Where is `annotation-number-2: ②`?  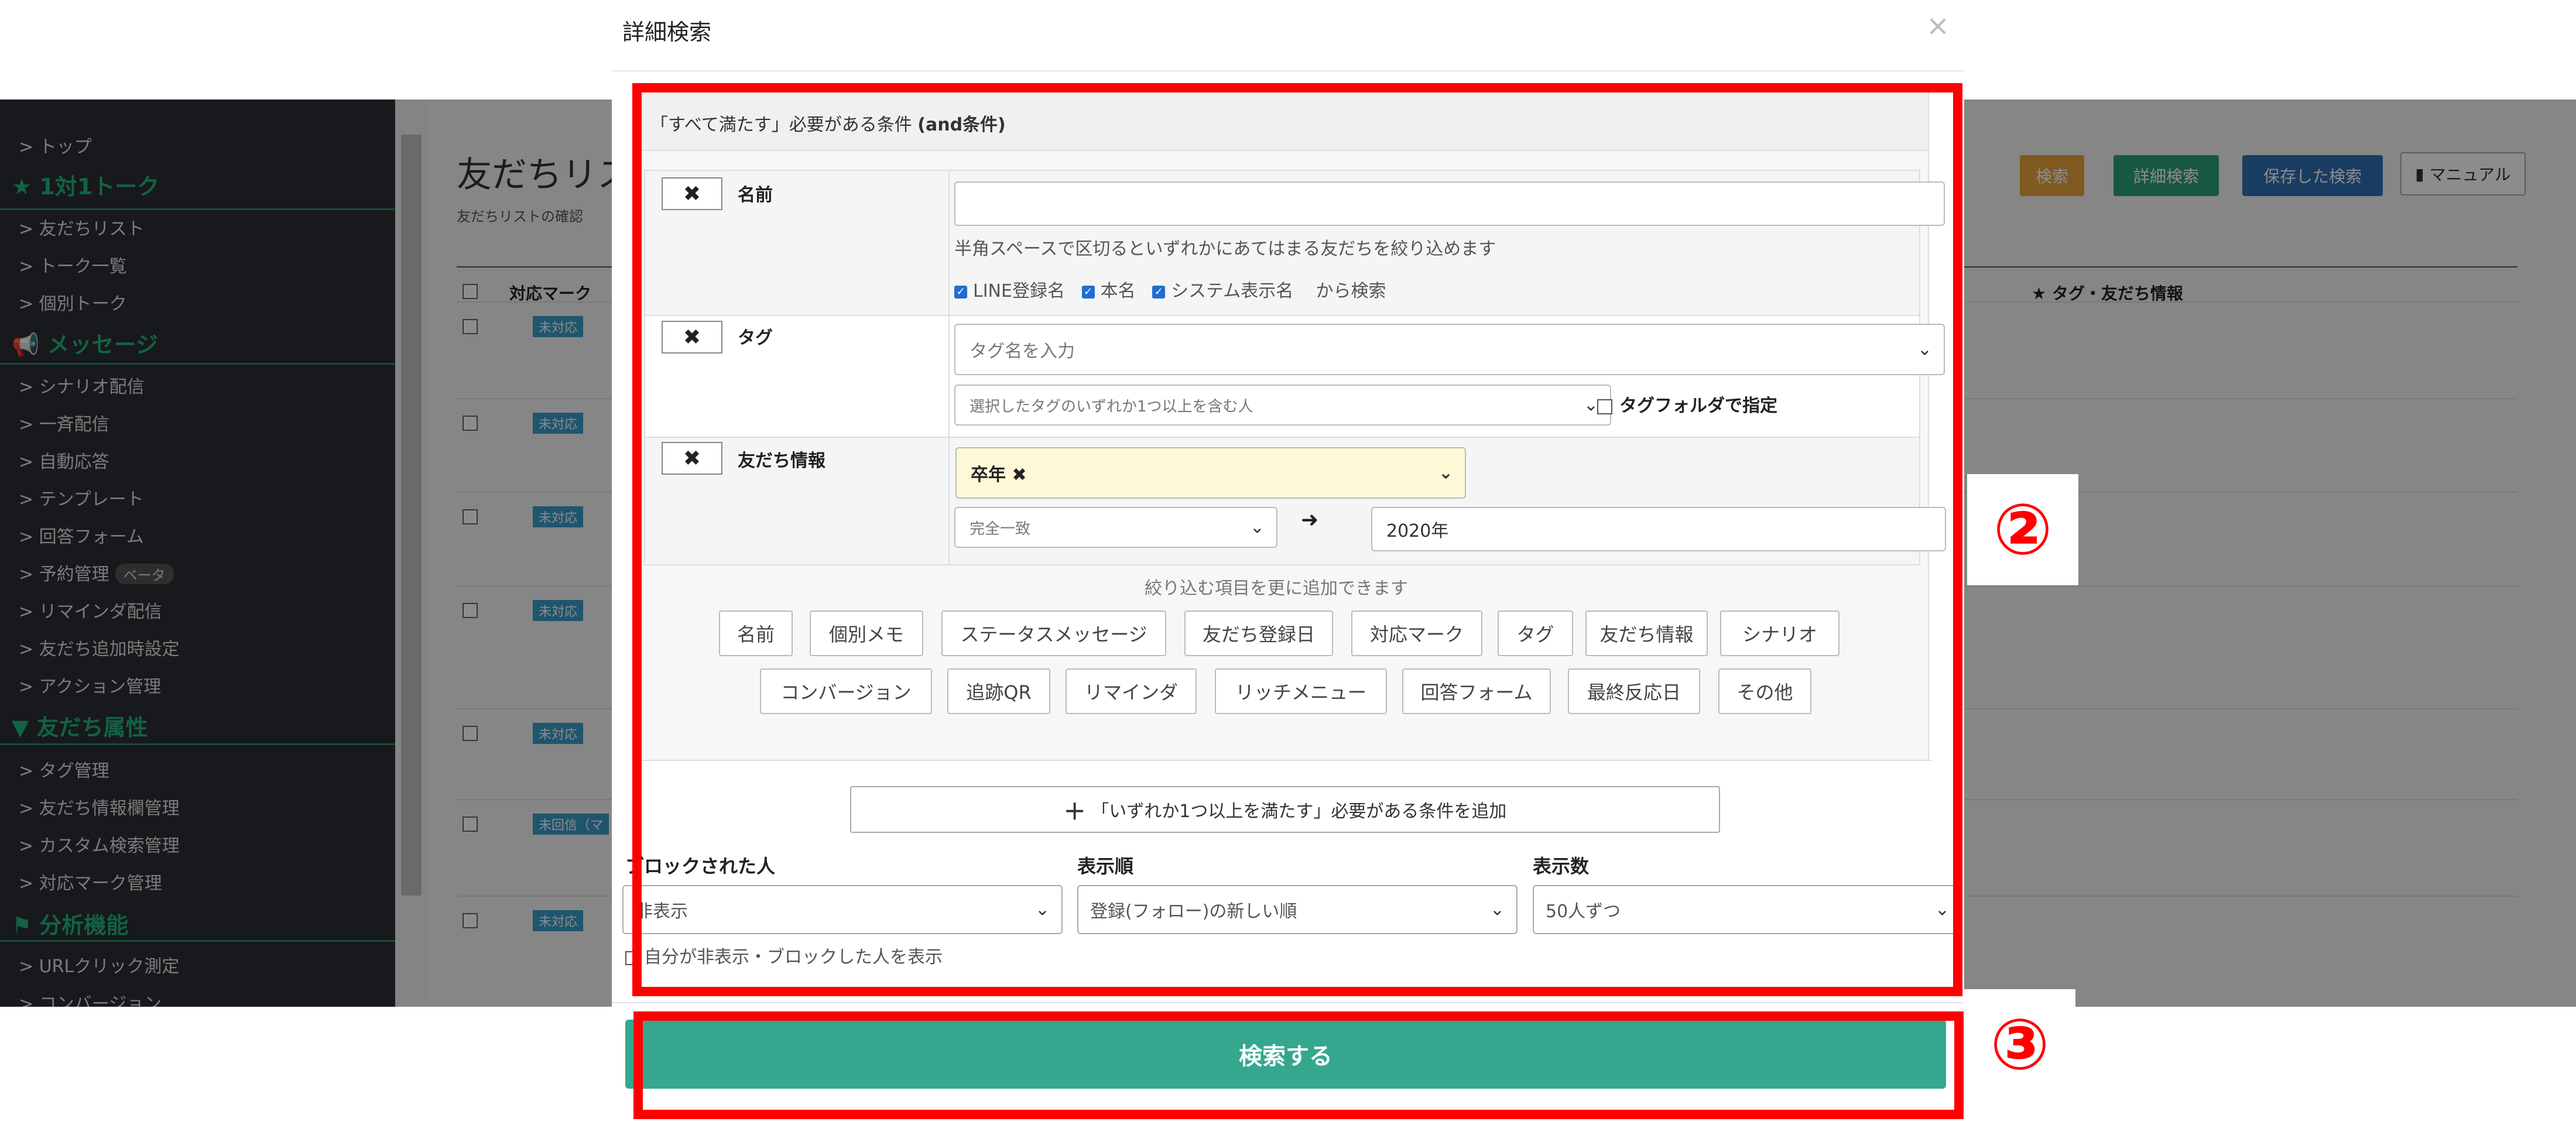 annotation-number-2: ② is located at coordinates (2022, 529).